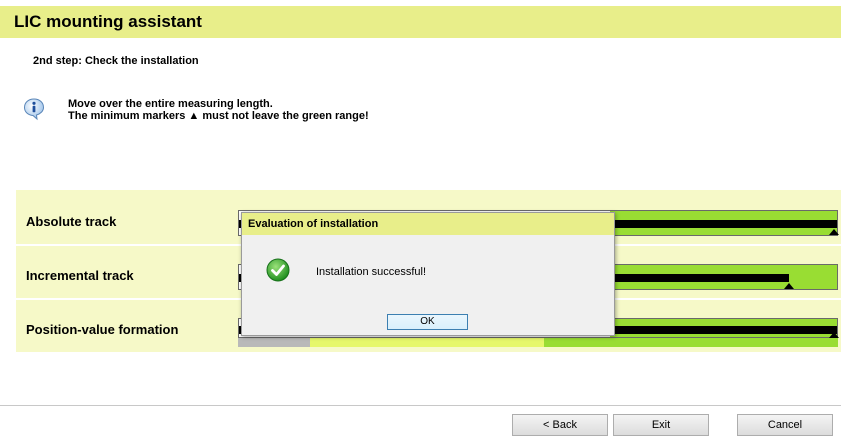 The image size is (841, 437). I want to click on range-green-segment, so click(691, 342).